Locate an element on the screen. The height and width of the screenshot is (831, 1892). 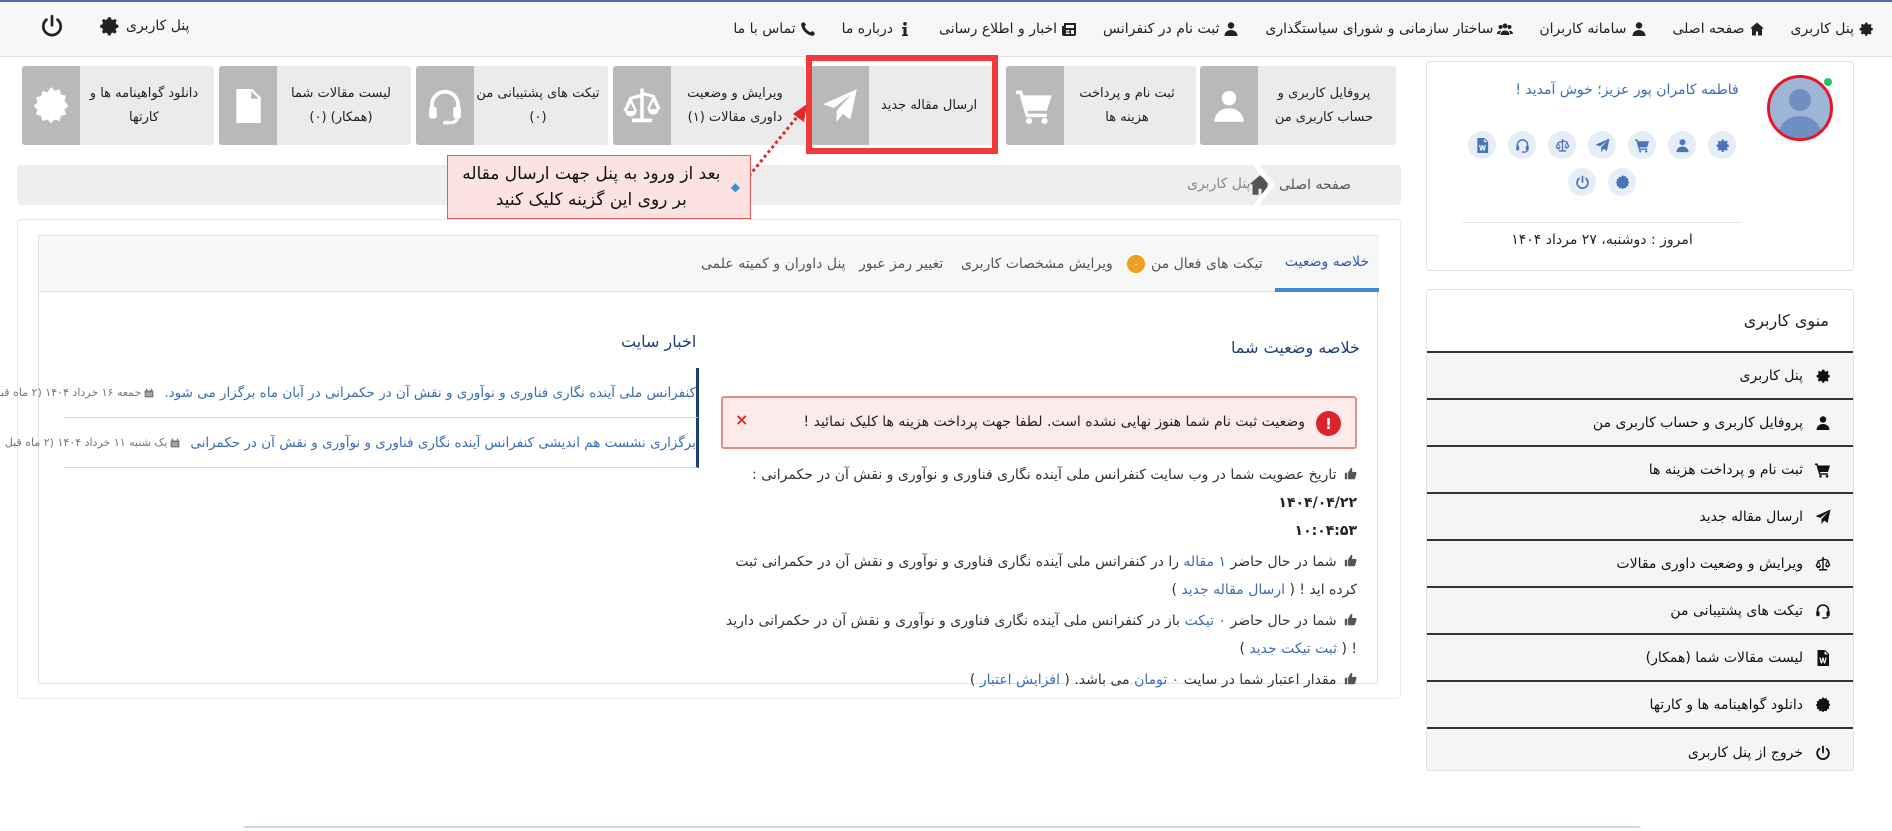
calendar-icon is located at coordinates (149, 393).